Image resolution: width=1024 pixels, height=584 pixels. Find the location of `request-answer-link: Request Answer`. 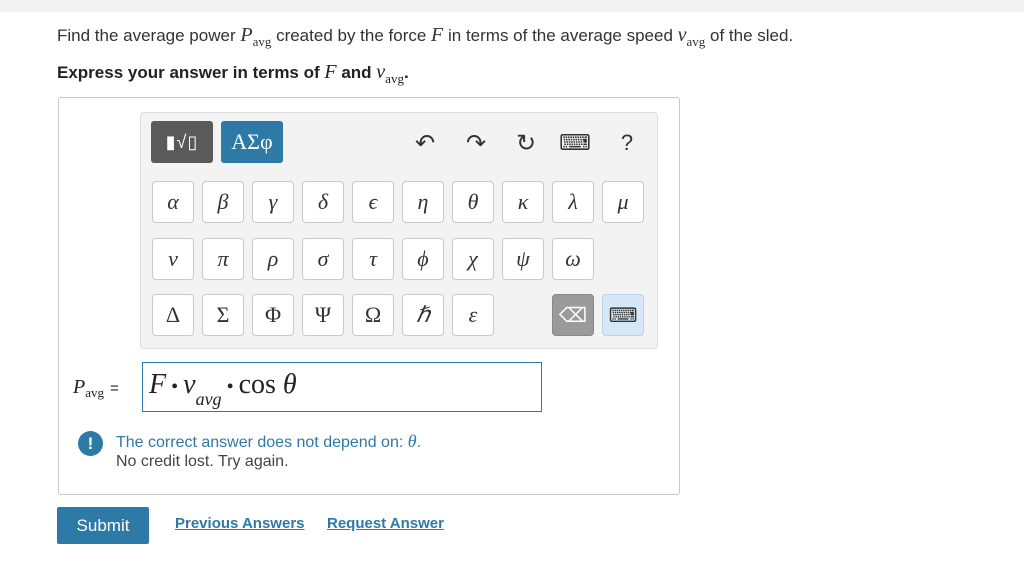

request-answer-link: Request Answer is located at coordinates (385, 523).